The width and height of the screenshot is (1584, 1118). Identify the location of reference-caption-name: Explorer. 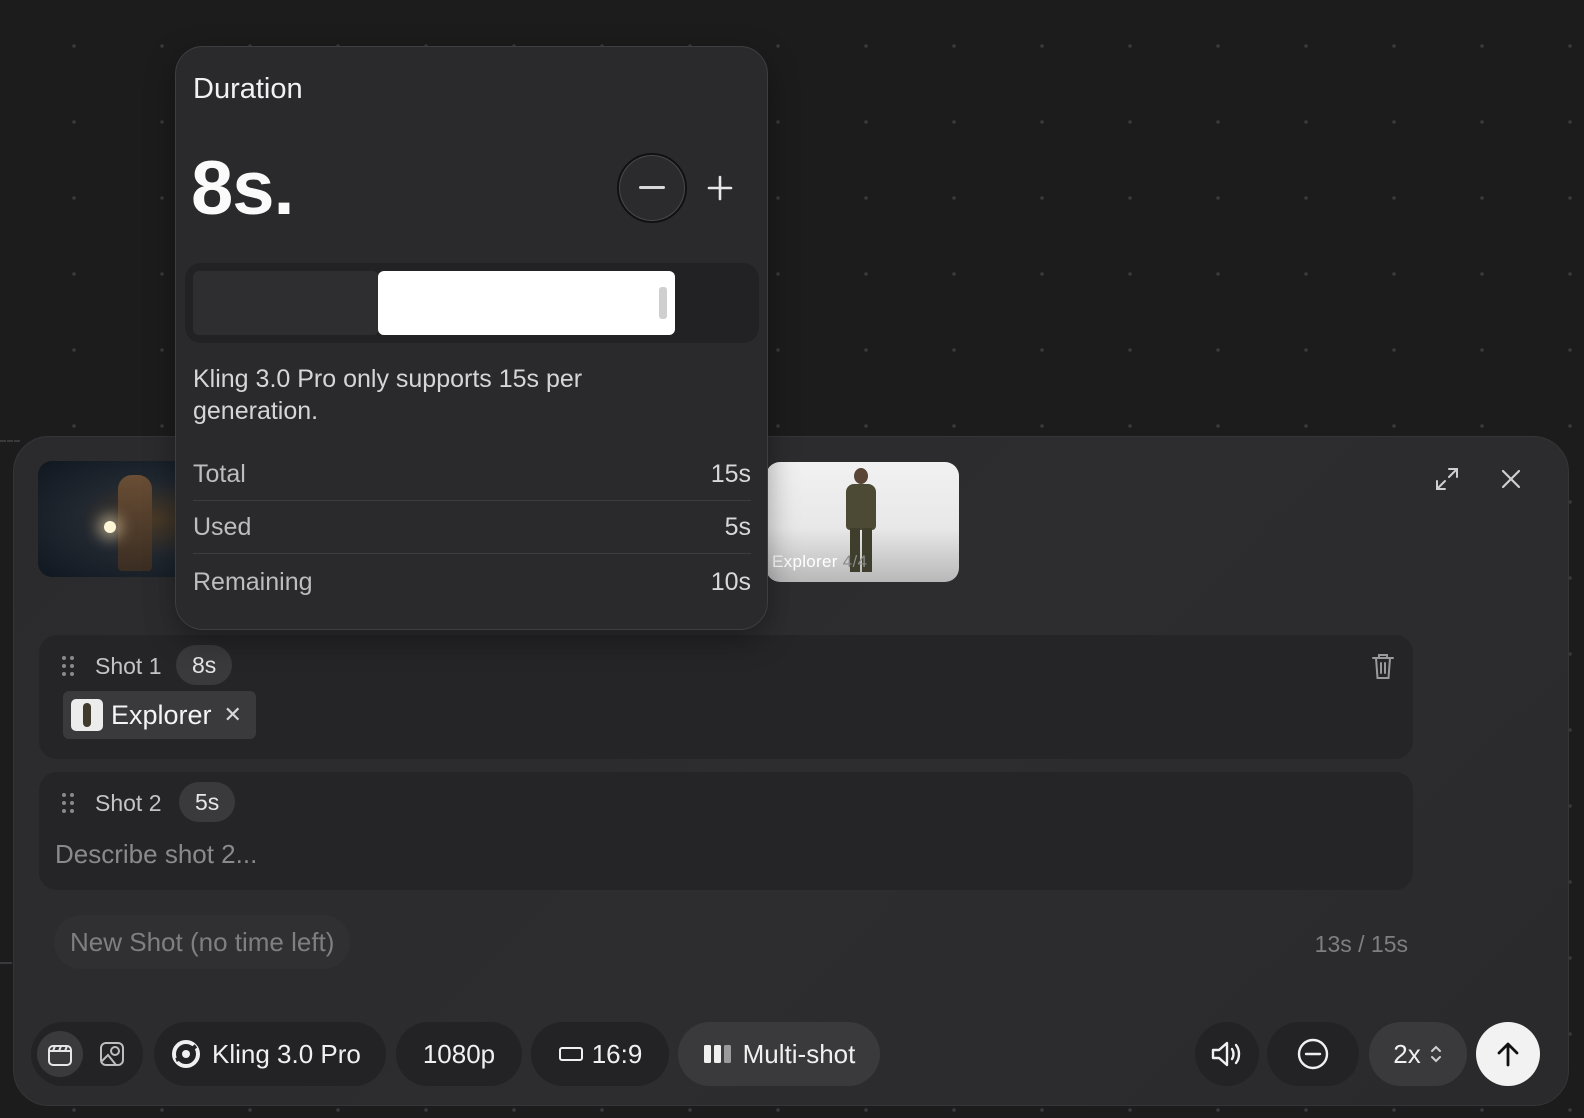
(805, 561).